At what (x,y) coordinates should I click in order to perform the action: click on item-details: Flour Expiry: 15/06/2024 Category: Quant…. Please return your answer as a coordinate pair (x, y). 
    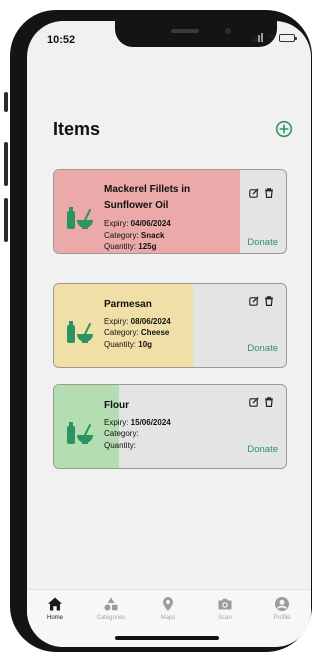
    Looking at the image, I should click on (154, 424).